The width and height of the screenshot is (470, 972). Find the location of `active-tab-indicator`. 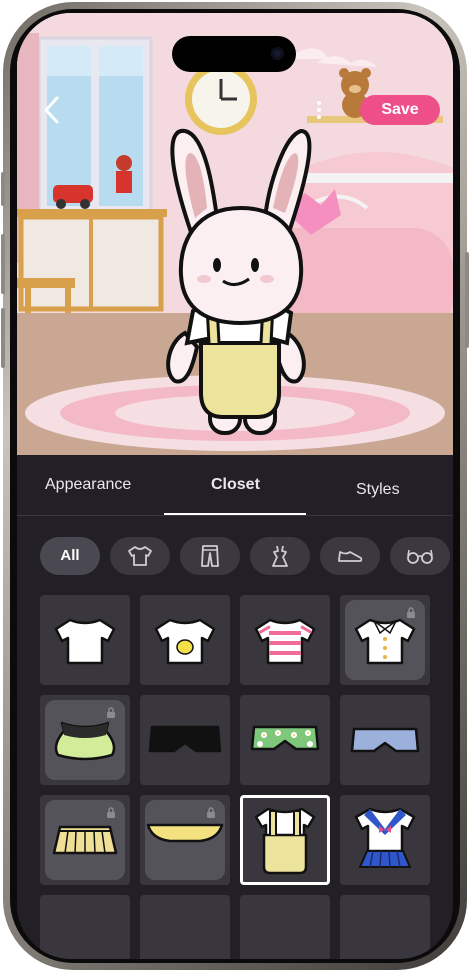

active-tab-indicator is located at coordinates (235, 514).